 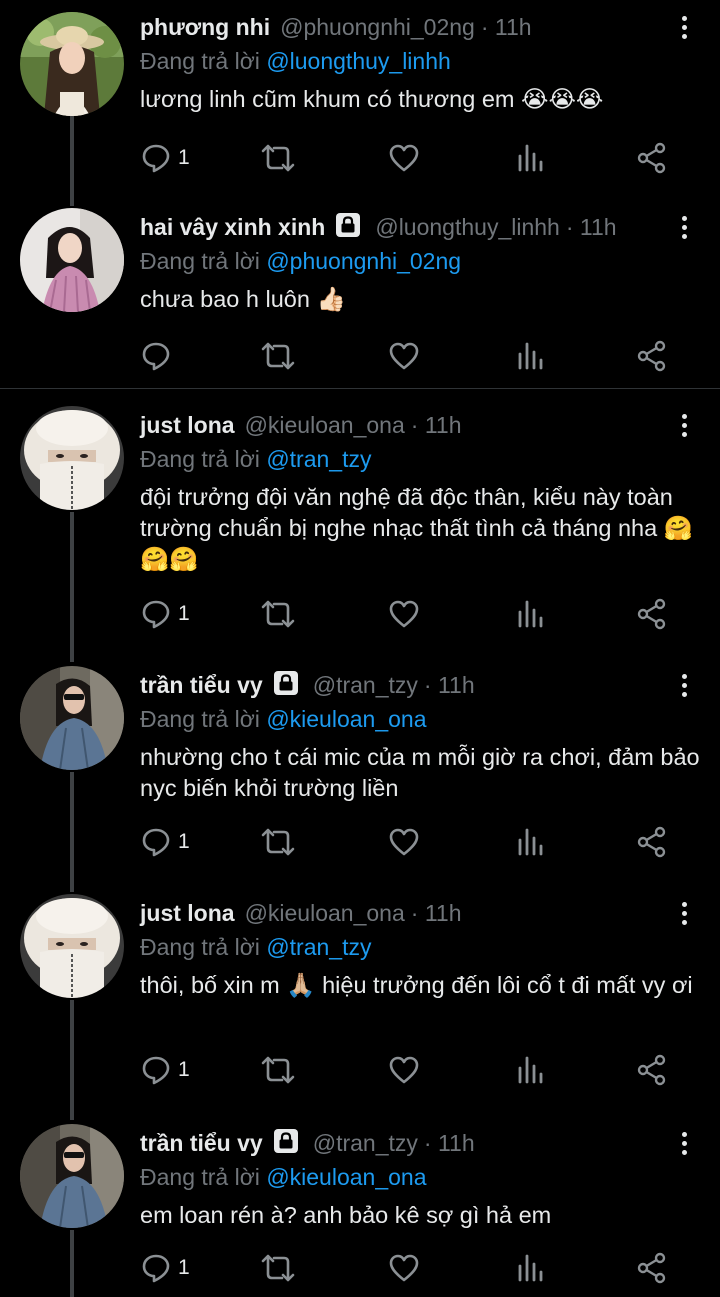 I want to click on display-name: phương nhi, so click(x=205, y=27).